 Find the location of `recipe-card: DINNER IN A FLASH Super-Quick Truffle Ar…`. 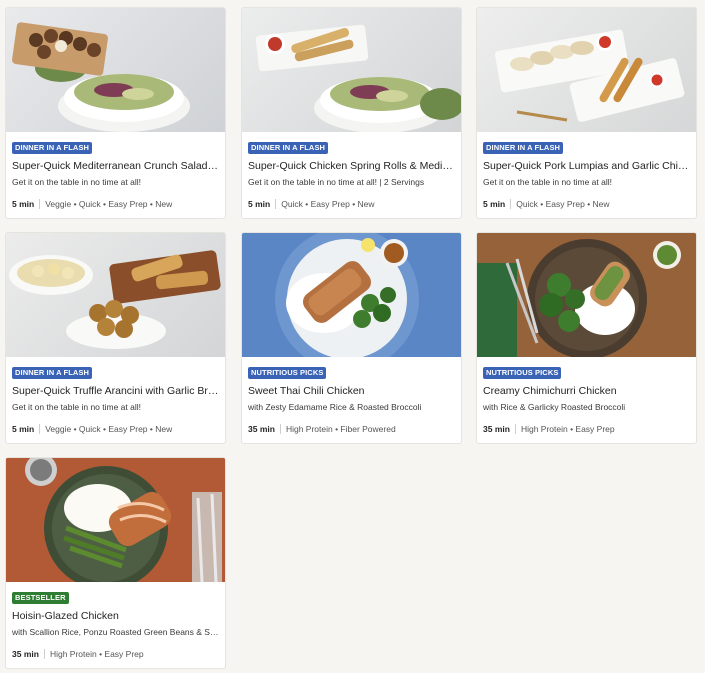

recipe-card: DINNER IN A FLASH Super-Quick Truffle Ar… is located at coordinates (115, 338).